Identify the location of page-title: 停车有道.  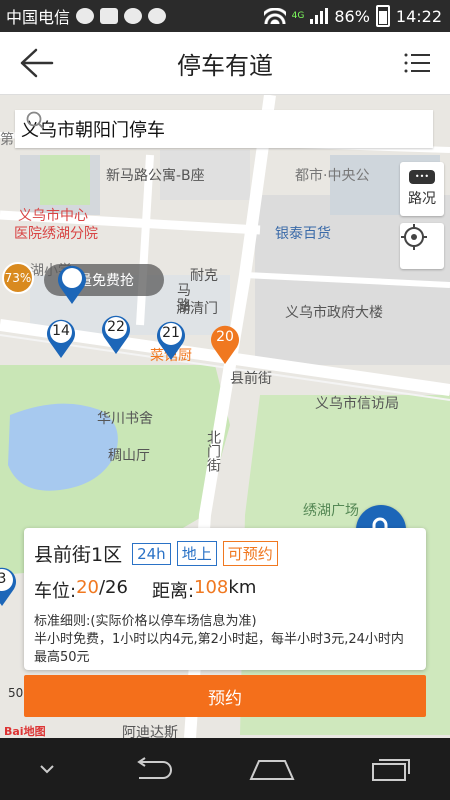
(225, 65).